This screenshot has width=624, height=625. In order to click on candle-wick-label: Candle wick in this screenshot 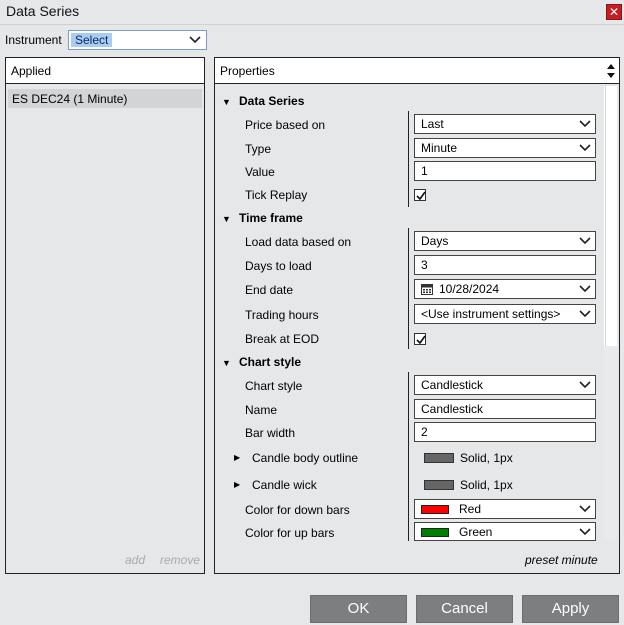, I will do `click(284, 485)`.